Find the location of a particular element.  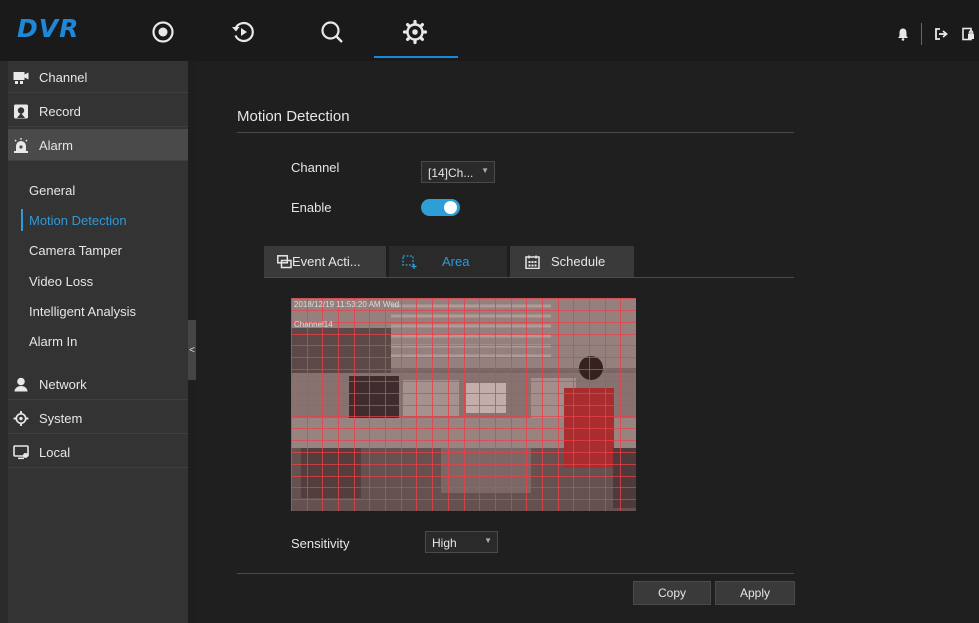

notification-button is located at coordinates (903, 34).